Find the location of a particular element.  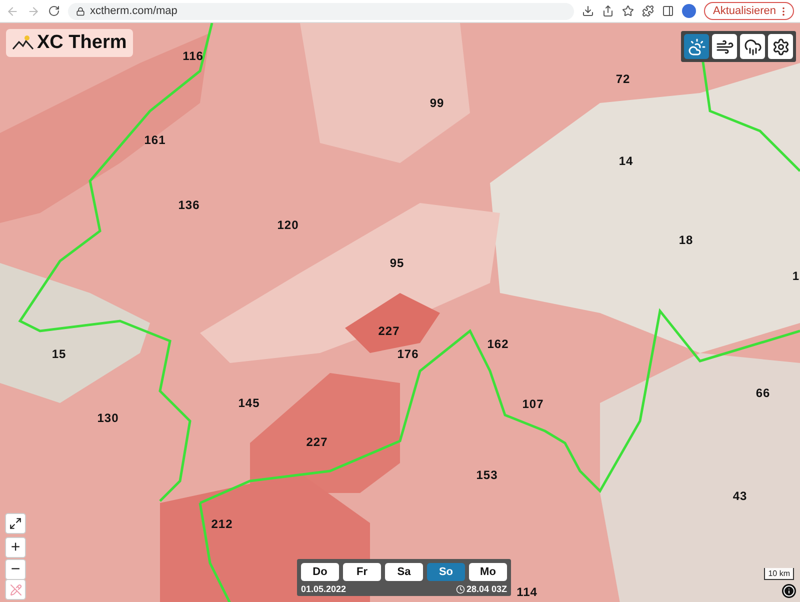

address-bar: xctherm.com/map is located at coordinates (321, 11).